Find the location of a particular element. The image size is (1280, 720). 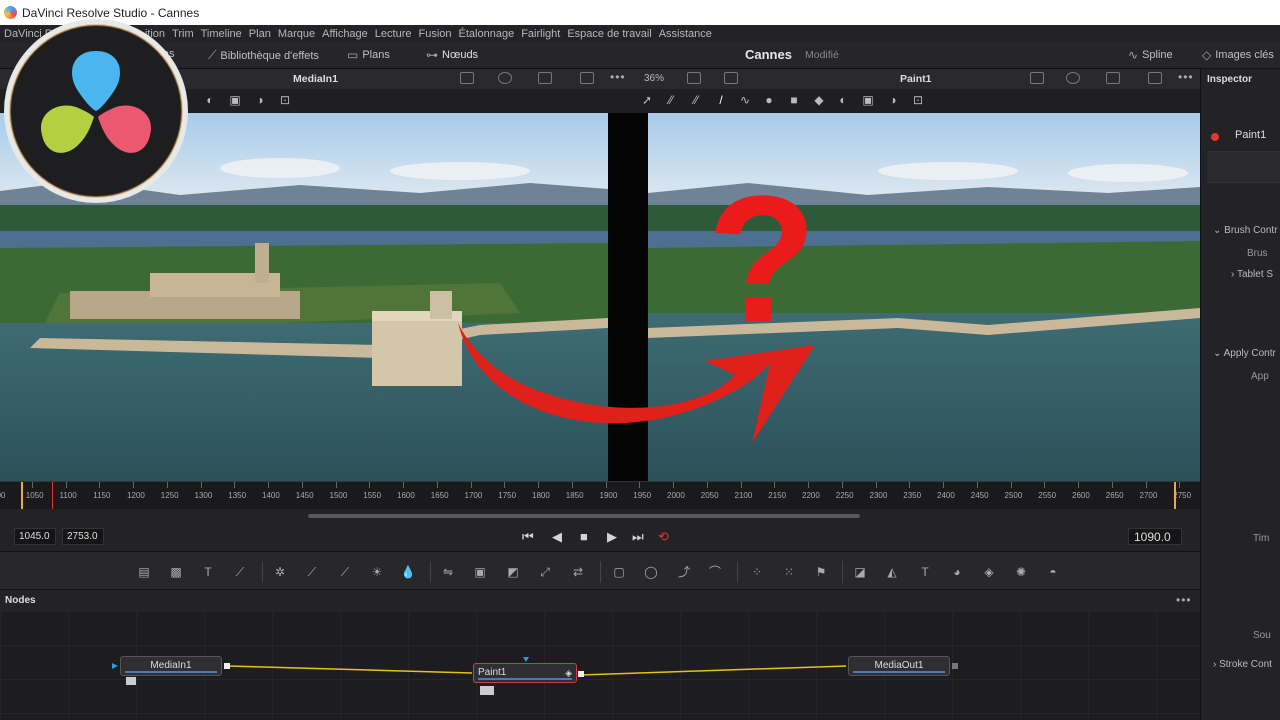

right-viewer-roi-control is located at coordinates (1037, 78).